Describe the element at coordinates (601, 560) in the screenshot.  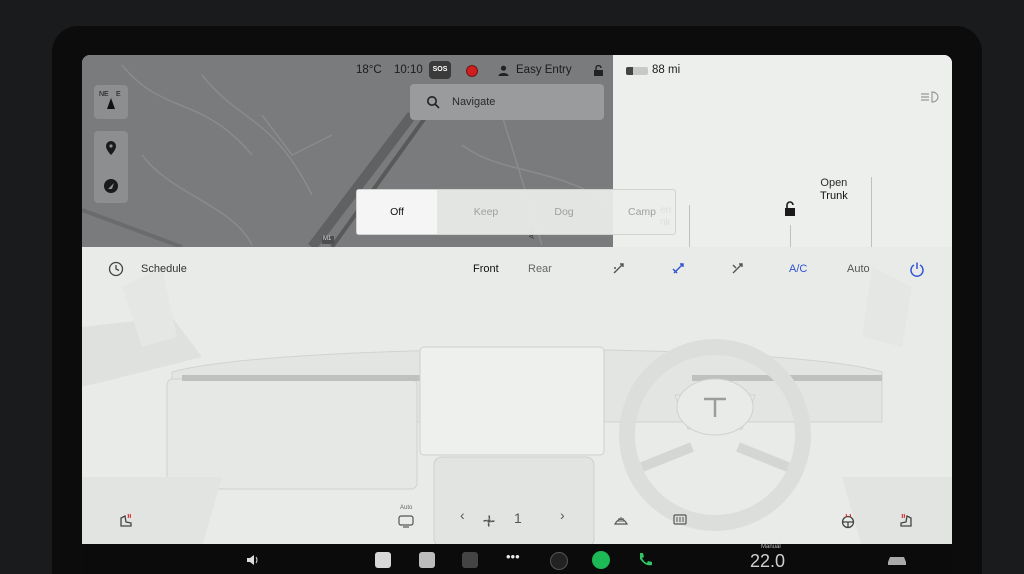
I see `spotify-app-icon` at that location.